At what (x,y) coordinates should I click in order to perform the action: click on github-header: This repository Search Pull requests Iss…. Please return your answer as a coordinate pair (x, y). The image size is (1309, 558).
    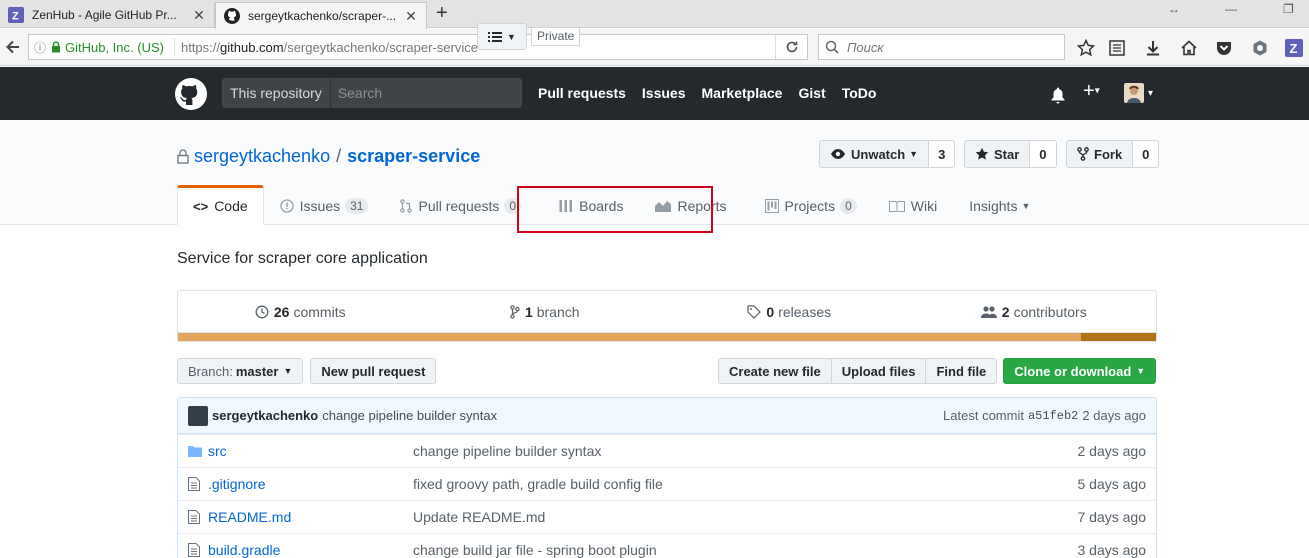
    Looking at the image, I should click on (654, 93).